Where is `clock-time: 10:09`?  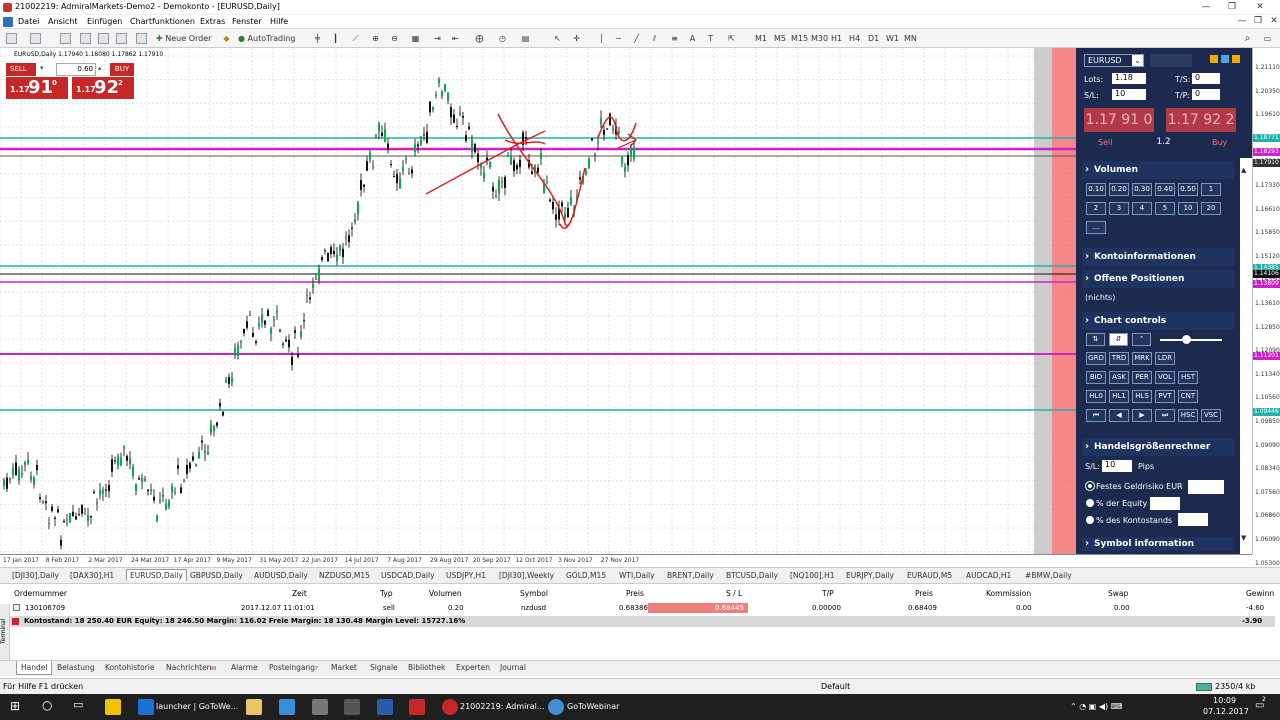
clock-time: 10:09 is located at coordinates (1224, 700).